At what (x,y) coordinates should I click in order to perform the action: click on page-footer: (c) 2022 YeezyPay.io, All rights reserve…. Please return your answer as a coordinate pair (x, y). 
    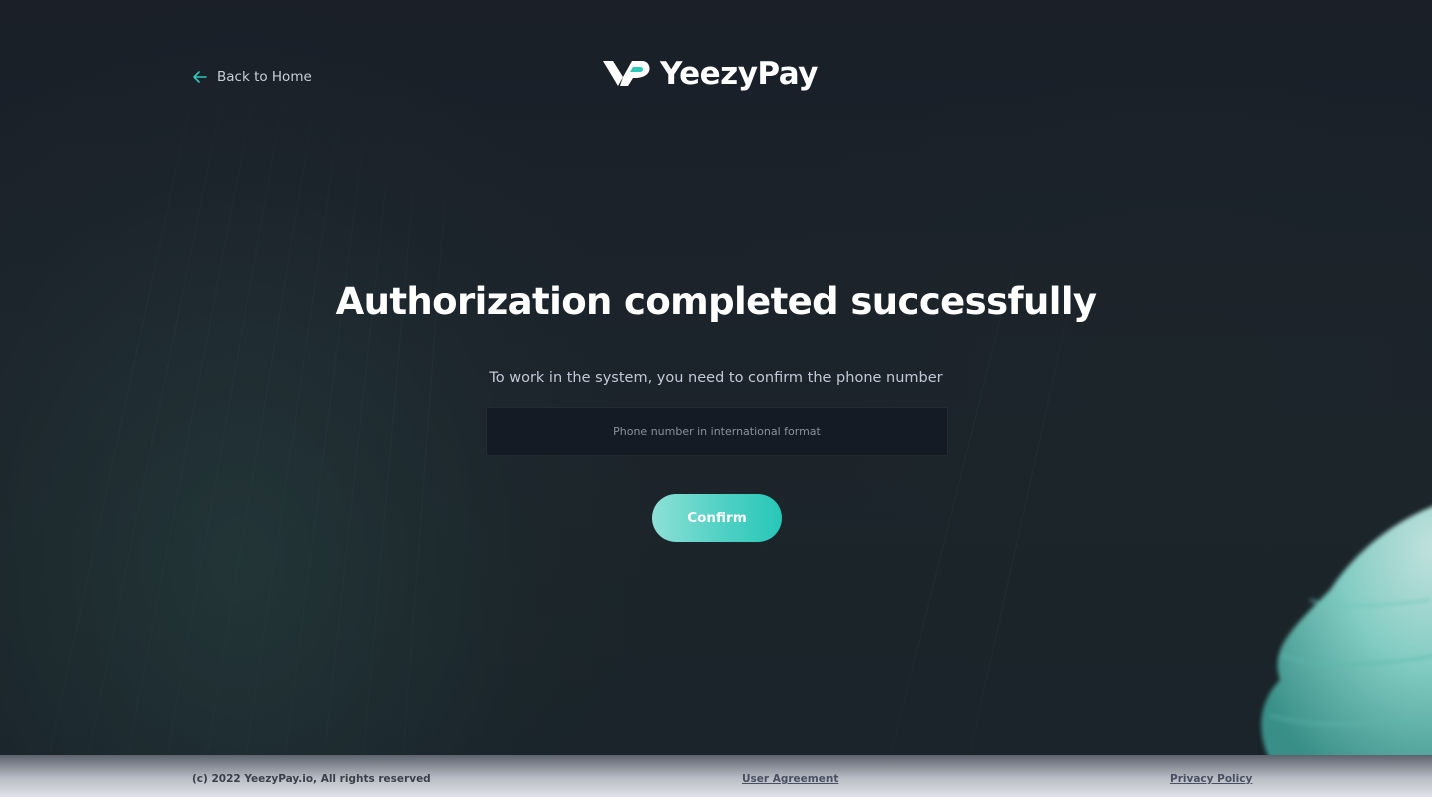
    Looking at the image, I should click on (716, 776).